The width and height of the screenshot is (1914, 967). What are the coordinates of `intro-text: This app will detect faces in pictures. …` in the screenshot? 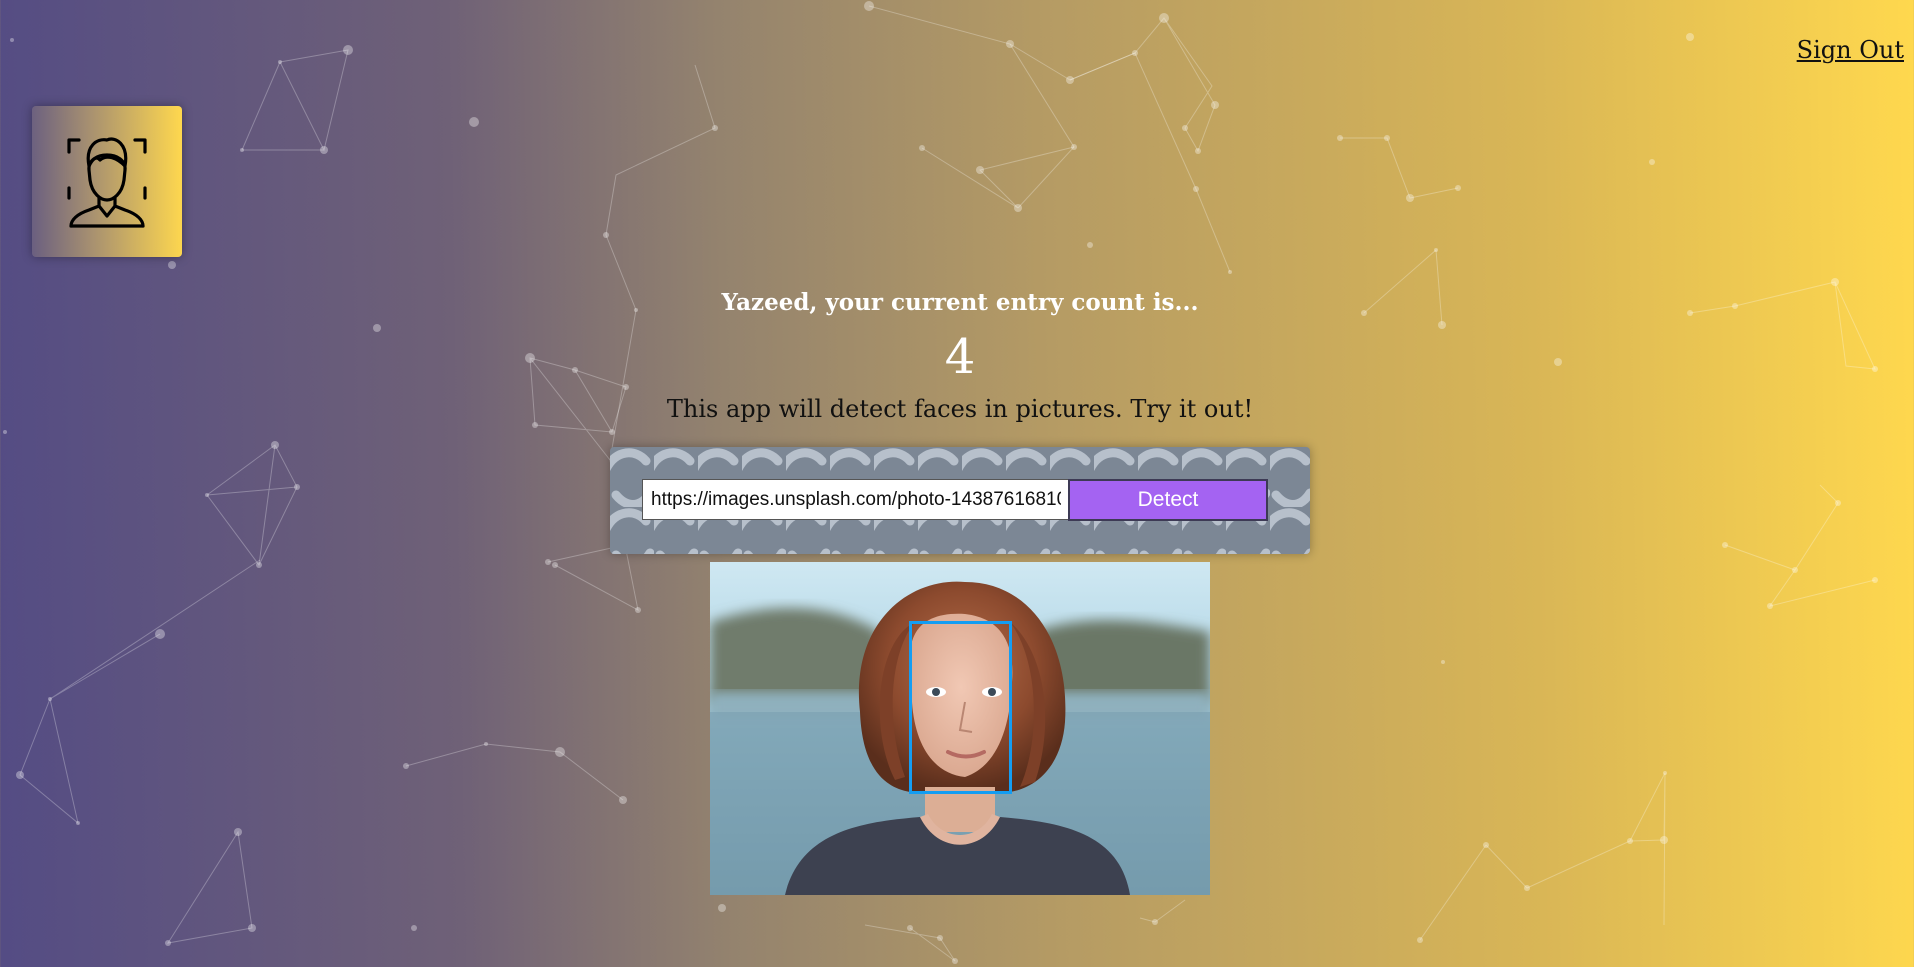 It's located at (960, 409).